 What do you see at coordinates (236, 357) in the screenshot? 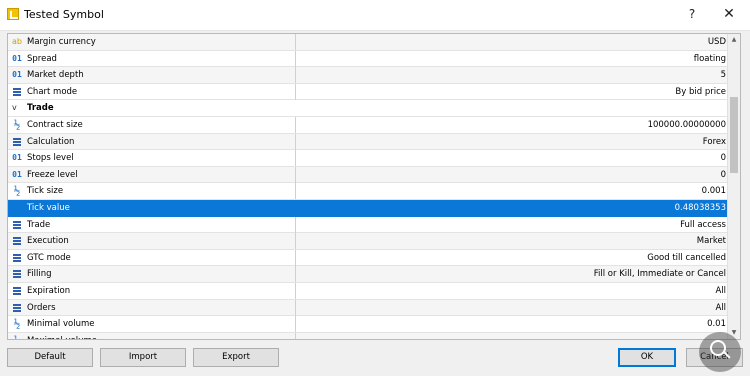
I see `export-button: Export` at bounding box center [236, 357].